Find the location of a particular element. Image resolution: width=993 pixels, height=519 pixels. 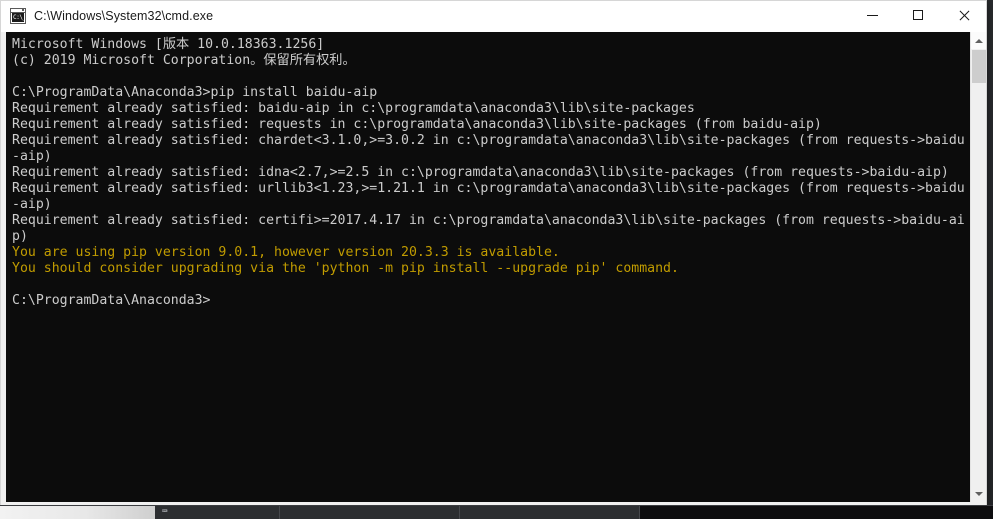

window-title: C:\Windows\System32\cmd.exe is located at coordinates (124, 15).